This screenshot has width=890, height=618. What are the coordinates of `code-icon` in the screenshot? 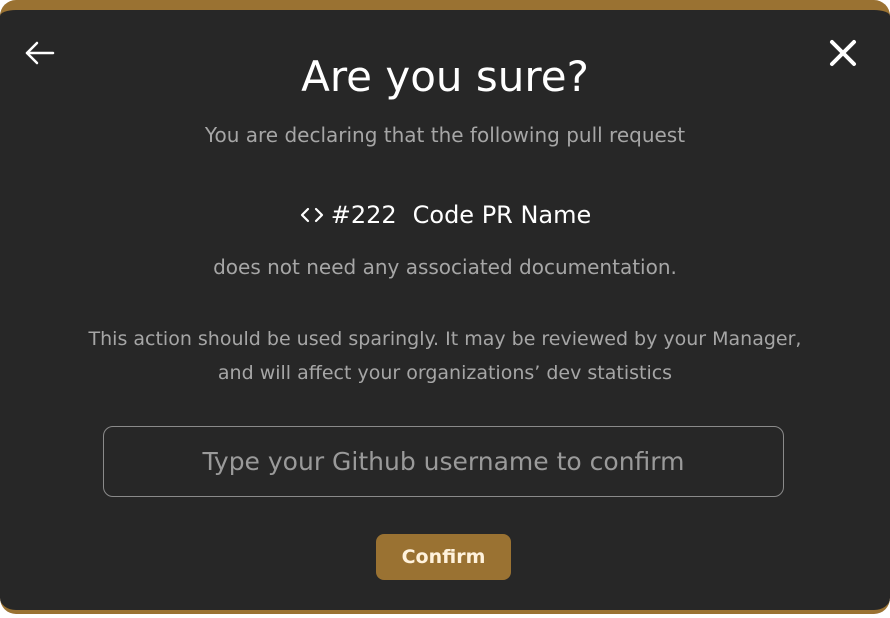 It's located at (311, 215).